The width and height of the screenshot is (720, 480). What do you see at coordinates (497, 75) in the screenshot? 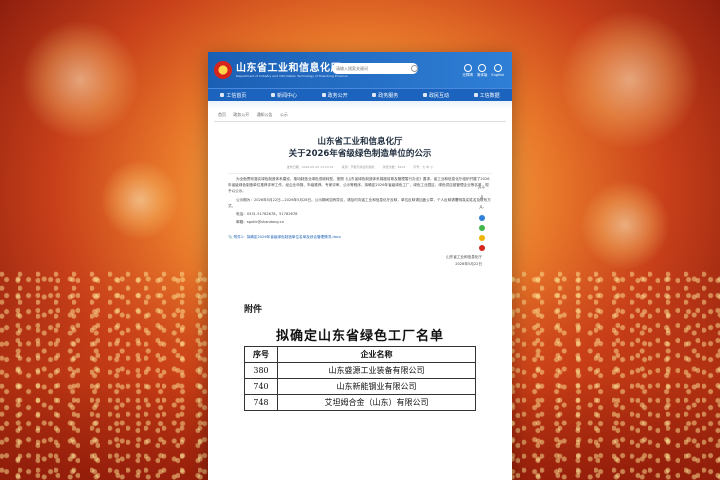
I see `top-link-label: English` at bounding box center [497, 75].